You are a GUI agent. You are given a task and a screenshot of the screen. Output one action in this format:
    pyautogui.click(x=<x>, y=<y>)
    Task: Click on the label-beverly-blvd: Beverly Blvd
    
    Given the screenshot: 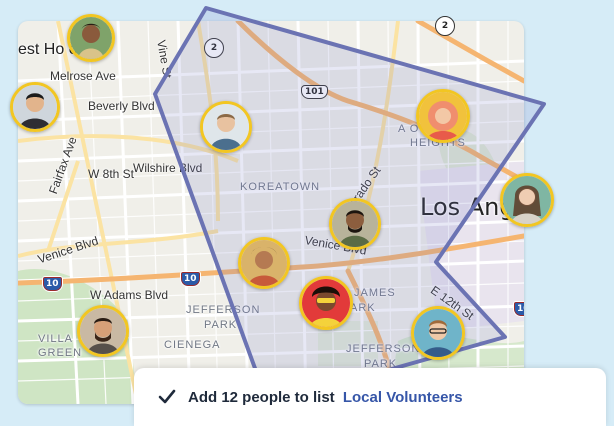 What is the action you would take?
    pyautogui.click(x=121, y=106)
    